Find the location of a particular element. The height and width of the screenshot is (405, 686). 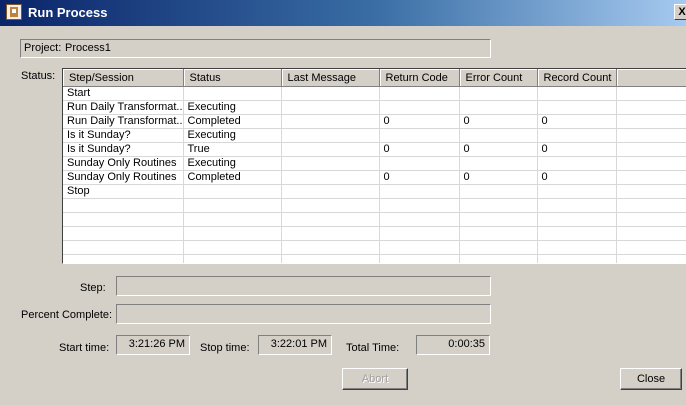

table-row: Sunday Only Routines Executing is located at coordinates (374, 163).